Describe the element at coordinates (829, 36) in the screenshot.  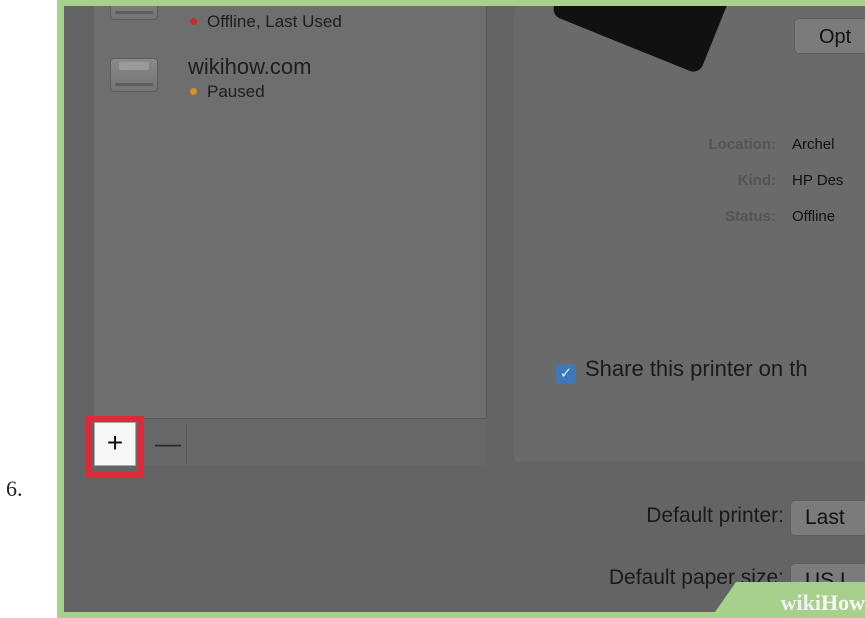
I see `options-supplies-button: Opt` at that location.